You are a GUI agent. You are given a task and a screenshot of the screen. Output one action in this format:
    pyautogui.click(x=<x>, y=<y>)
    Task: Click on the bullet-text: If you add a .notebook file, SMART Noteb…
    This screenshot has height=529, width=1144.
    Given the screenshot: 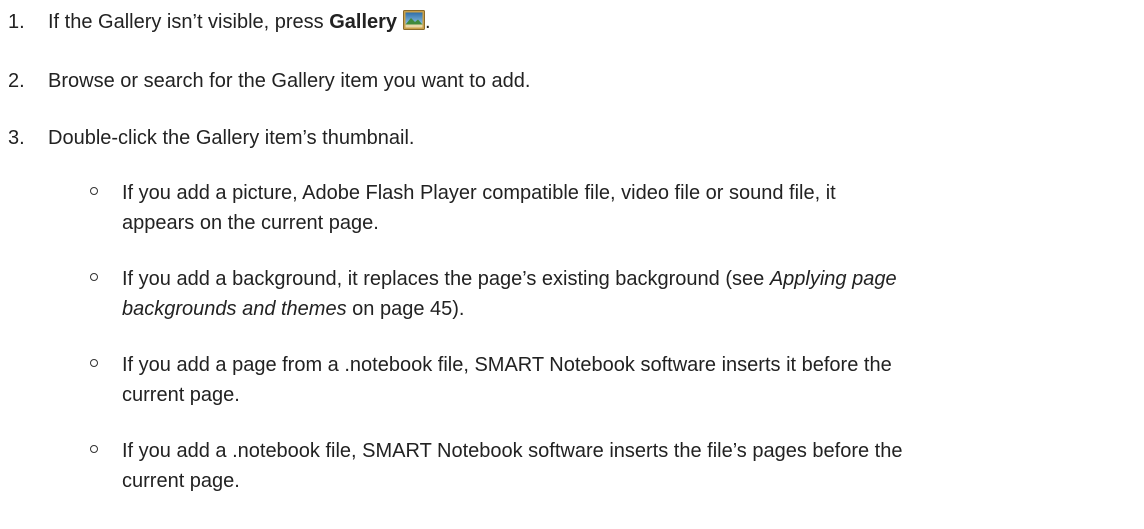 What is the action you would take?
    pyautogui.click(x=627, y=466)
    